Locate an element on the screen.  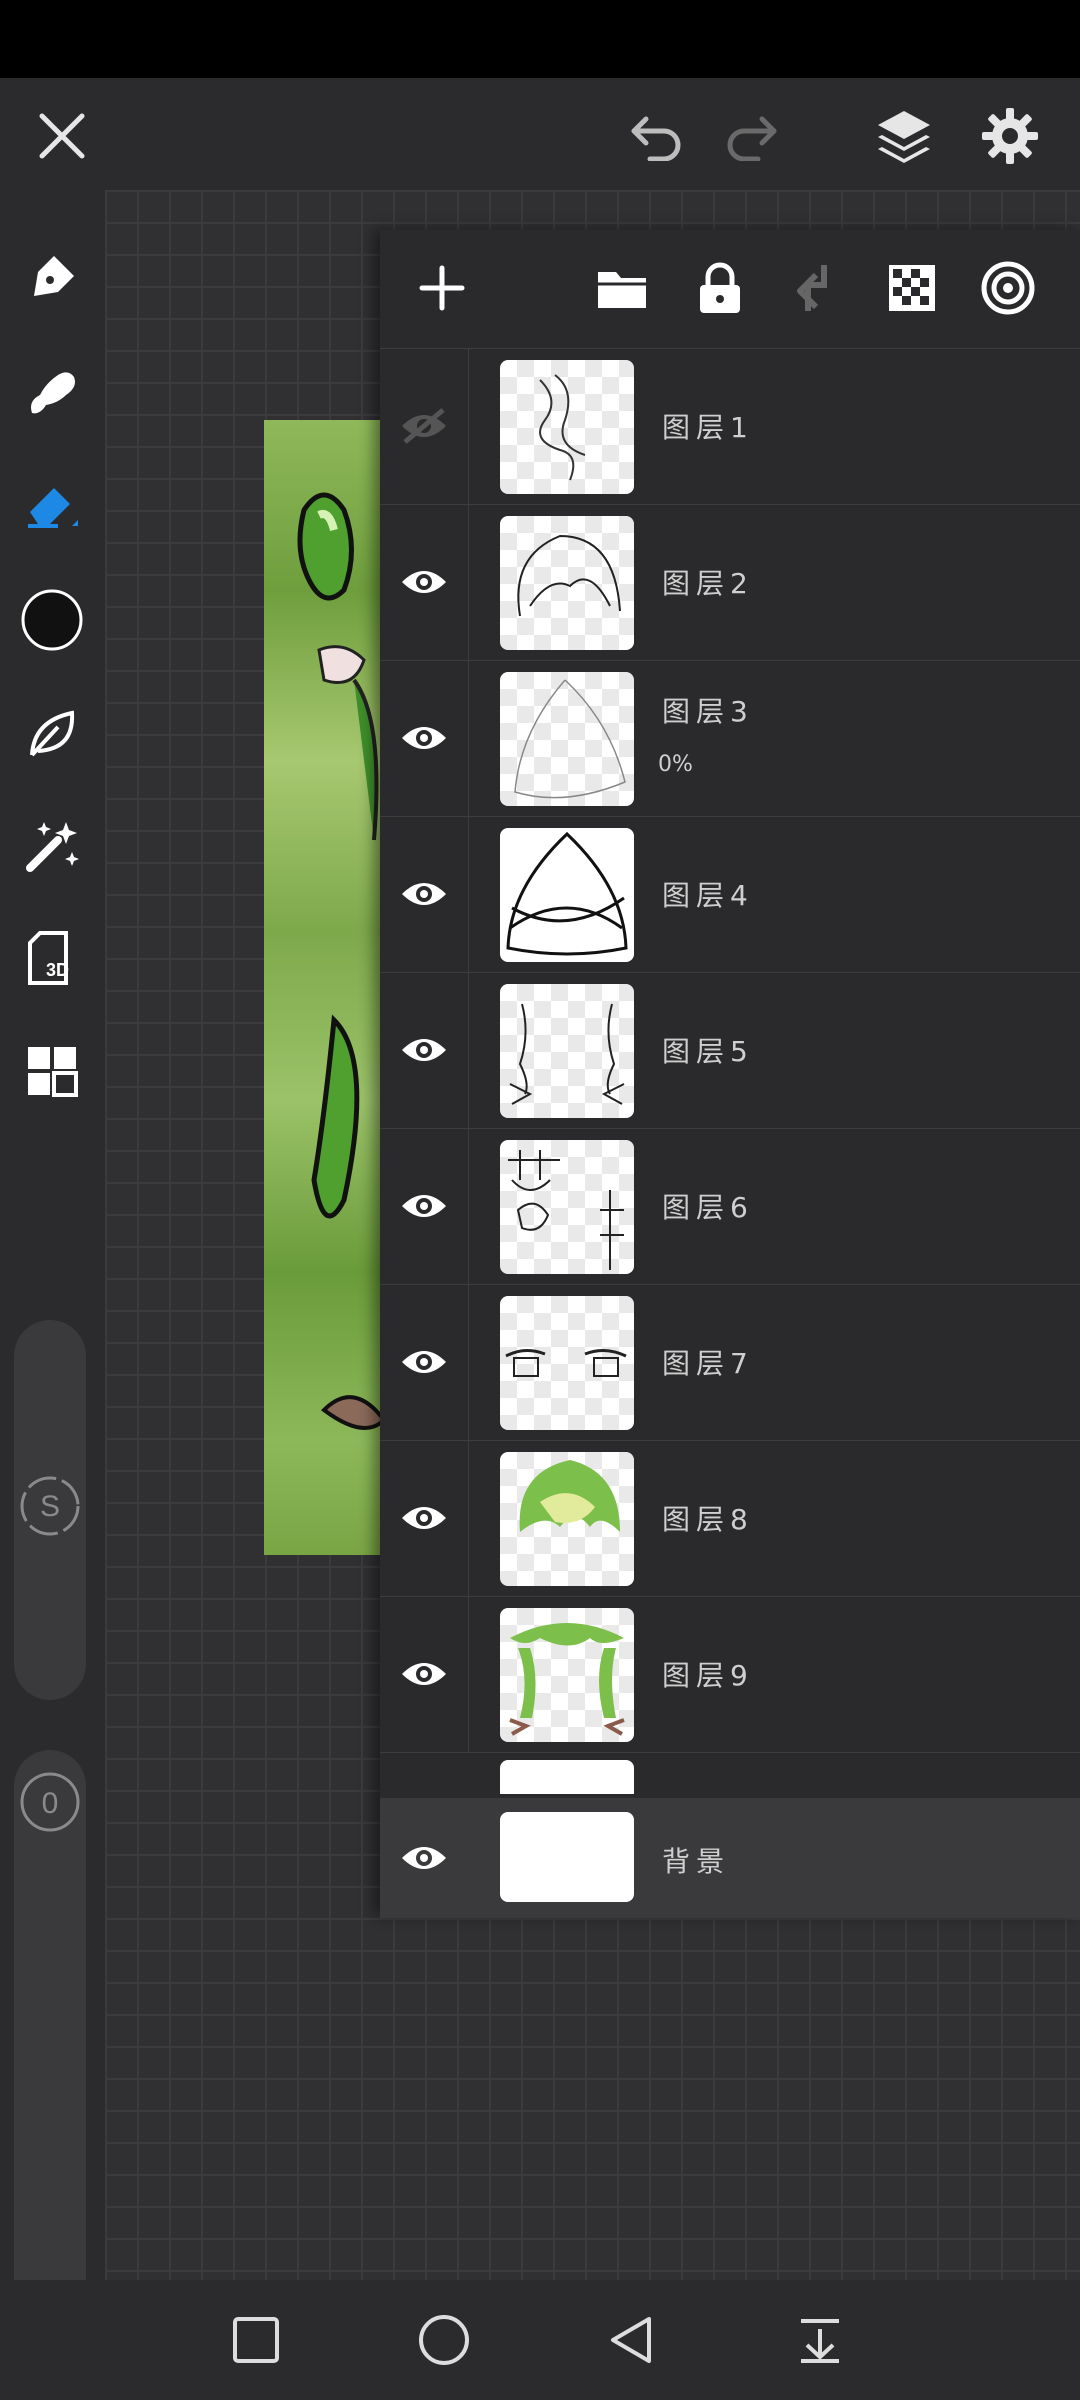
smudge-icon is located at coordinates (52, 393).